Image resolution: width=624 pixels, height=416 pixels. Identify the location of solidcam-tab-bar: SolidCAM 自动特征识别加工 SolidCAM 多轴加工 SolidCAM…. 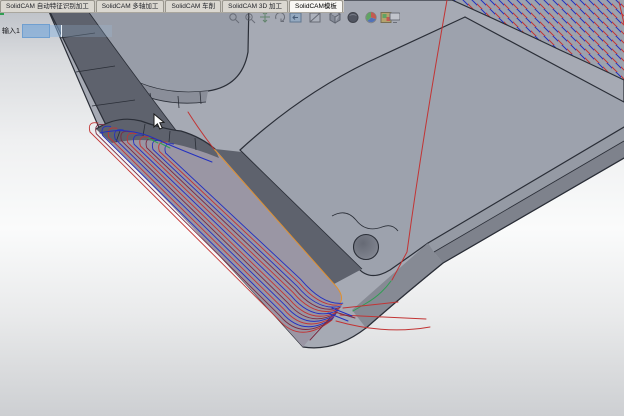
(172, 6).